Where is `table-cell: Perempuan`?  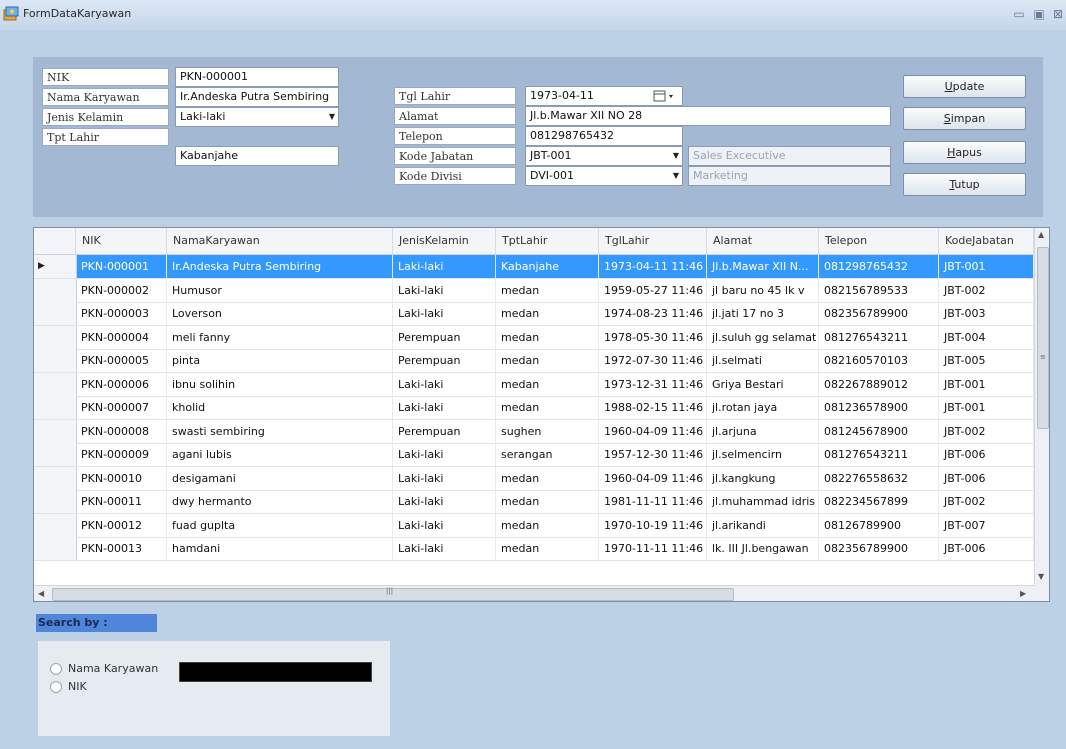 table-cell: Perempuan is located at coordinates (444, 337).